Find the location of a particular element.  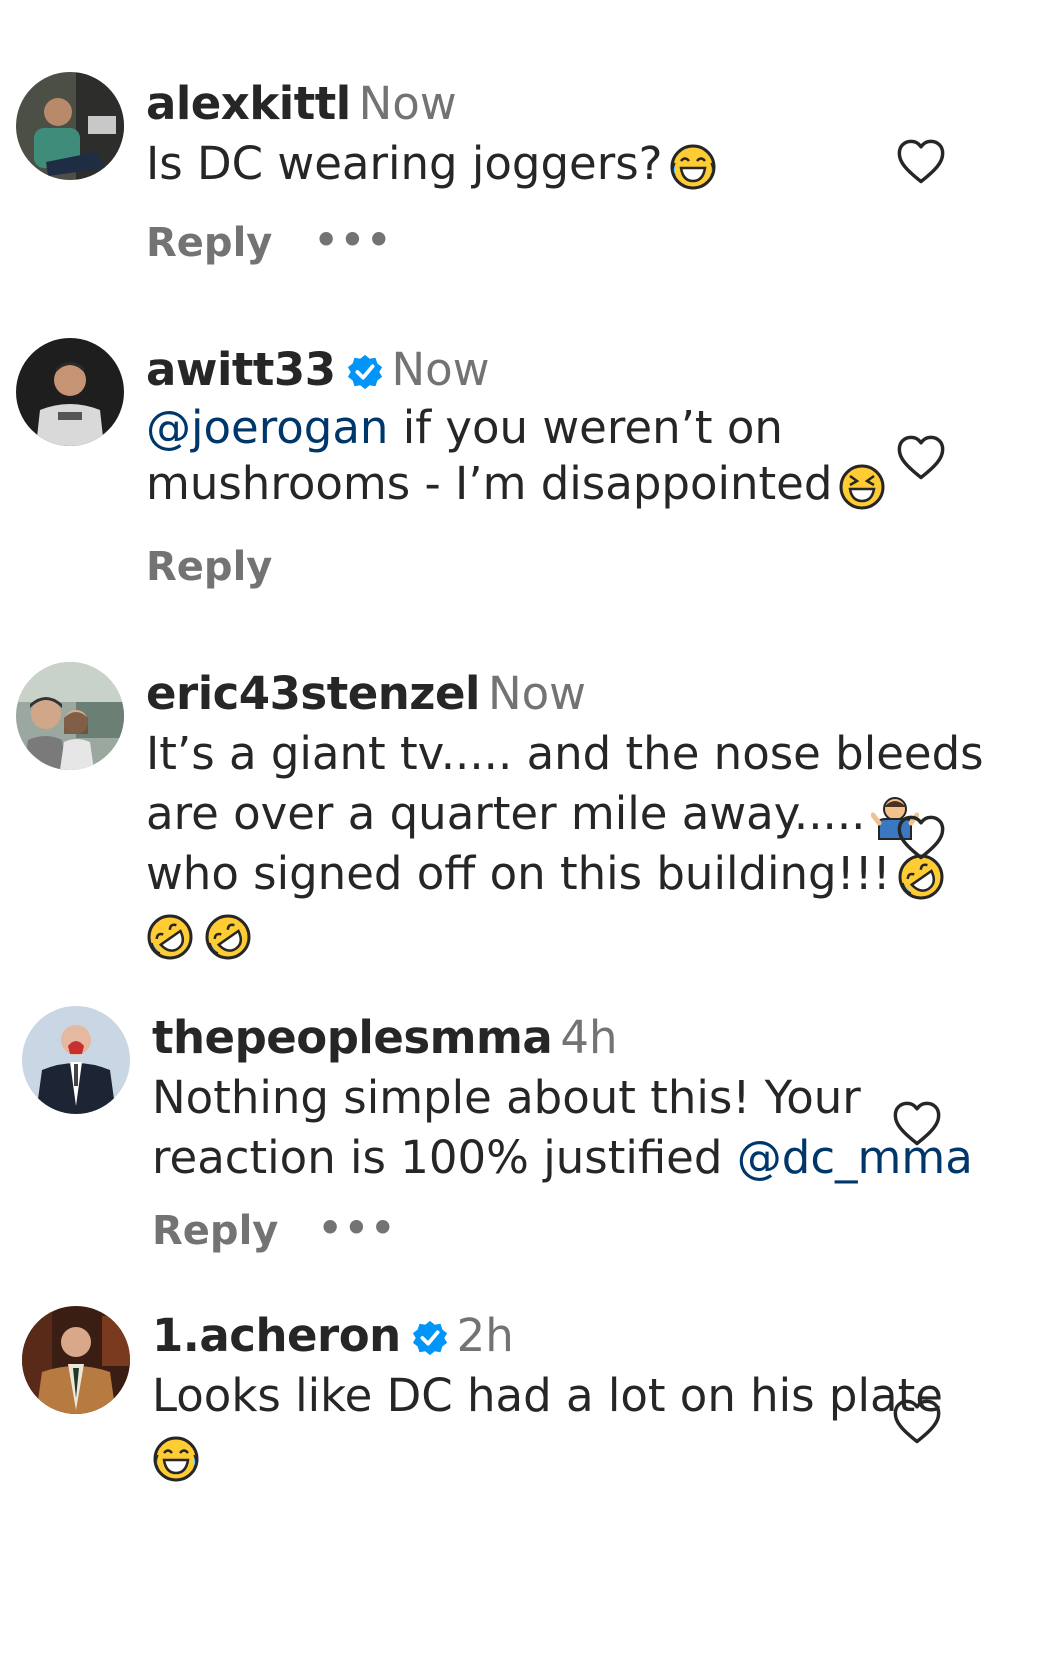

comment-header: 1.acheron 2h is located at coordinates (547, 1336).